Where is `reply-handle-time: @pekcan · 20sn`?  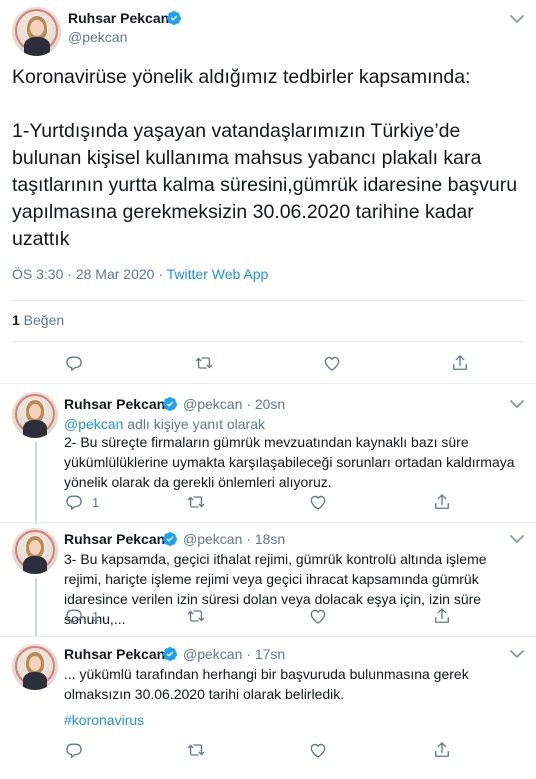 reply-handle-time: @pekcan · 20sn is located at coordinates (234, 404).